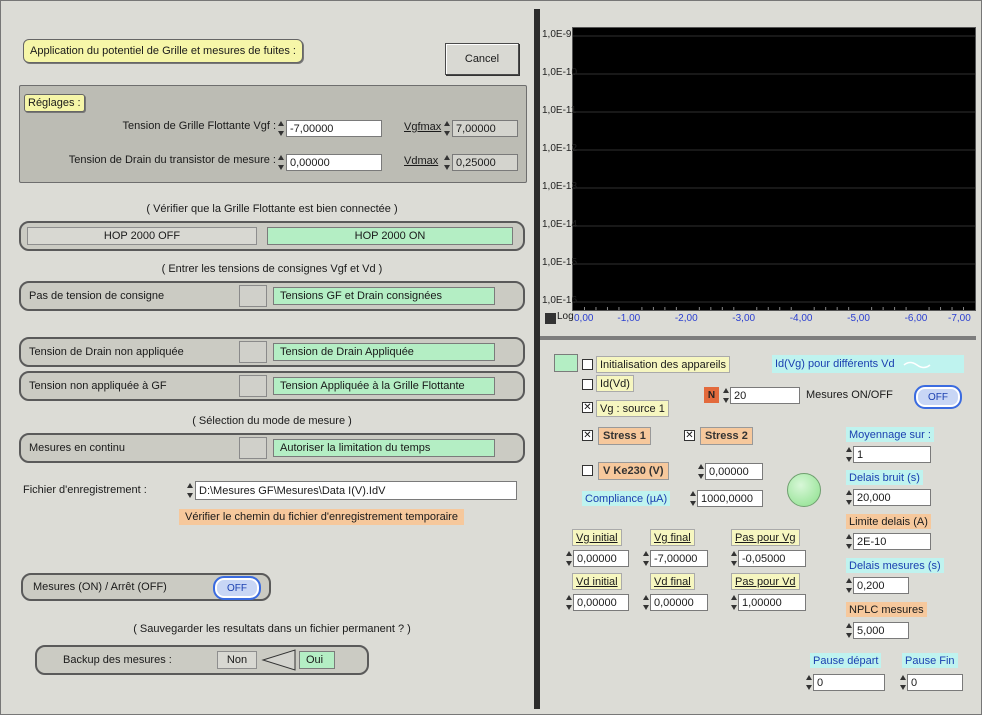 This screenshot has height=715, width=982. What do you see at coordinates (587, 435) in the screenshot?
I see `stress1-checkbox: ✕` at bounding box center [587, 435].